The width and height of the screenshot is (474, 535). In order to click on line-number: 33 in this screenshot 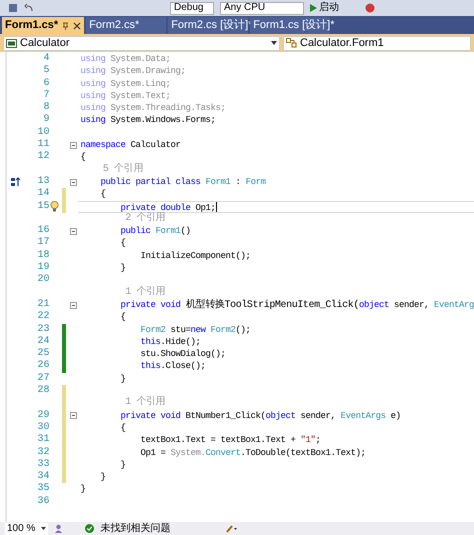, I will do `click(43, 464)`.